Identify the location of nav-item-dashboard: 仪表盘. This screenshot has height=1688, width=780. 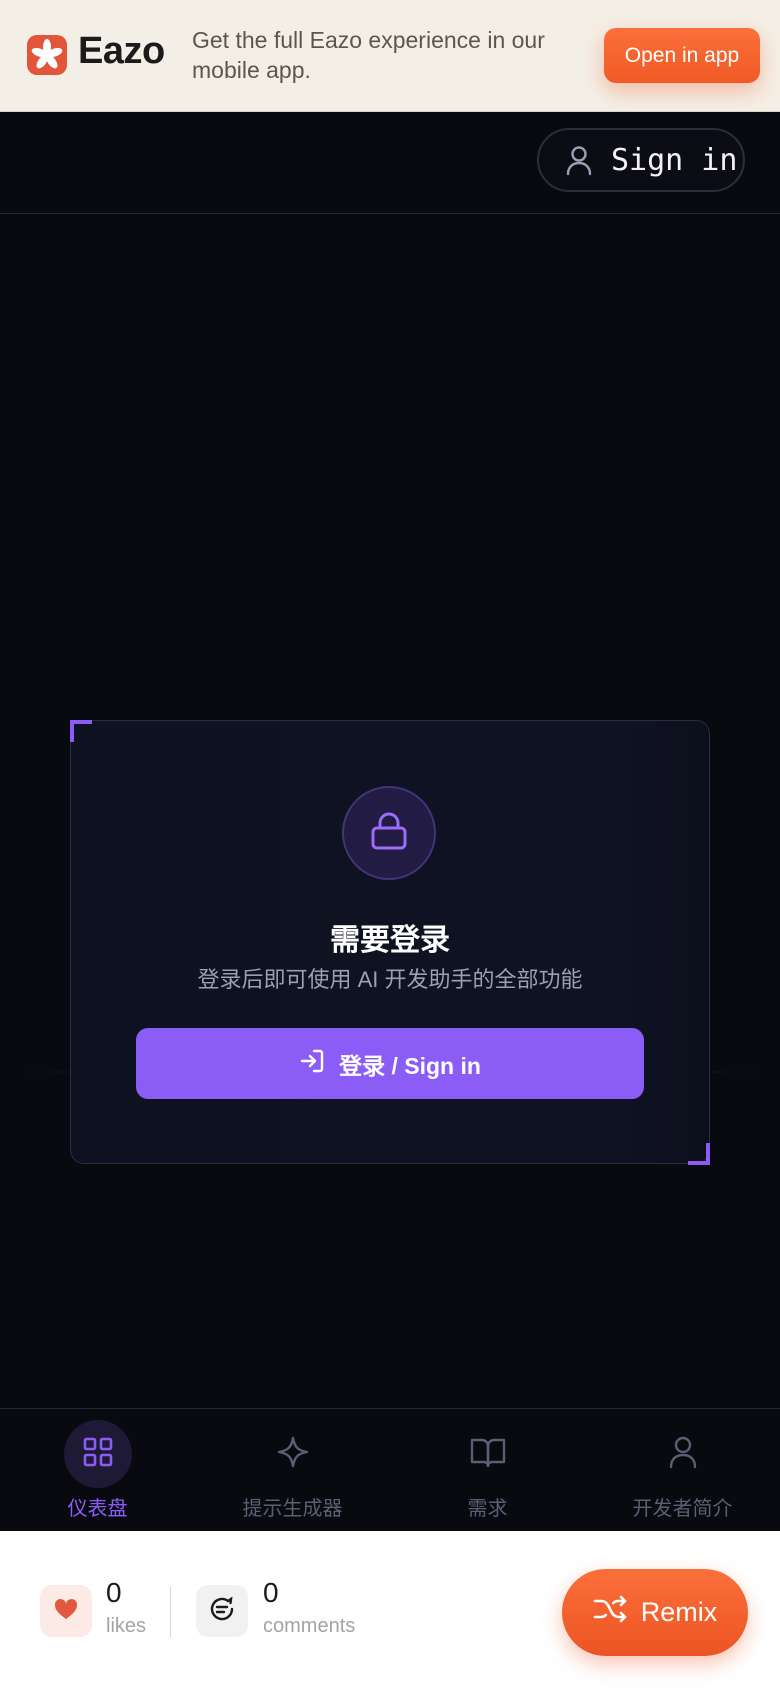
(97, 1470).